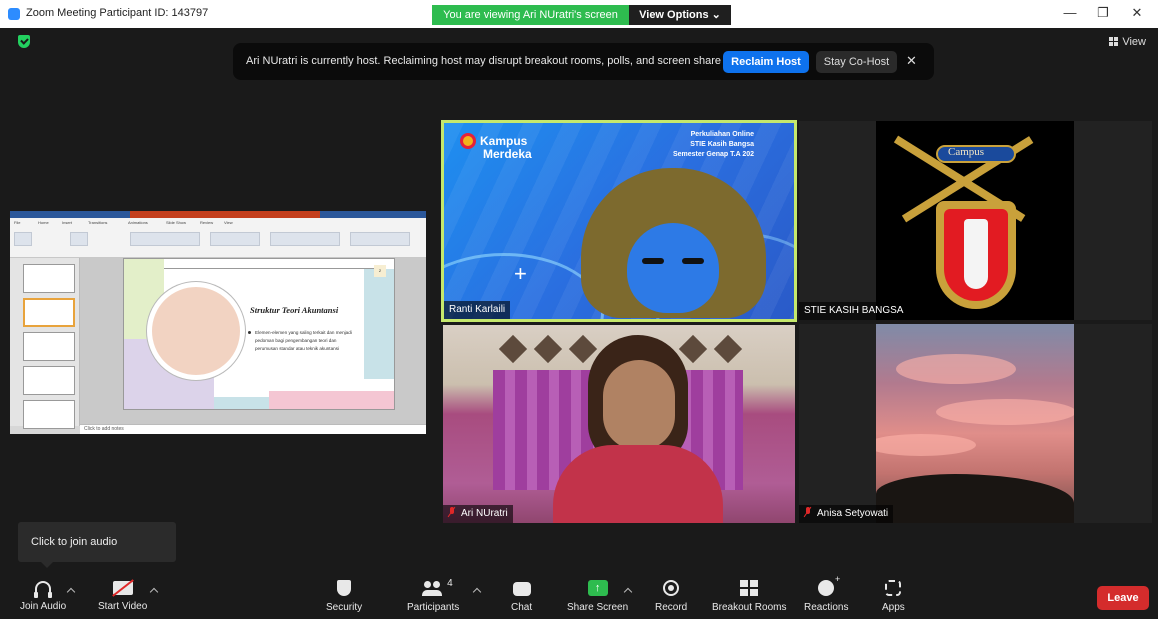 The height and width of the screenshot is (619, 1158). Describe the element at coordinates (17, 222) in the screenshot. I see `ppt-tab: File` at that location.